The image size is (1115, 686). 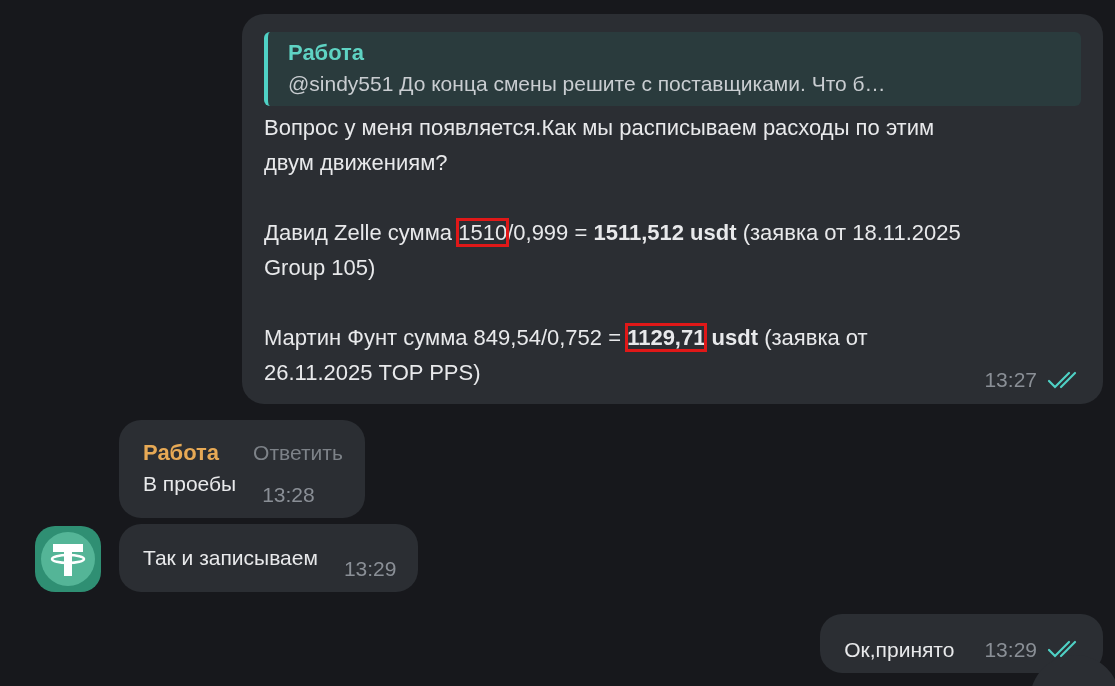 I want to click on message-time: 13:28, so click(x=288, y=494).